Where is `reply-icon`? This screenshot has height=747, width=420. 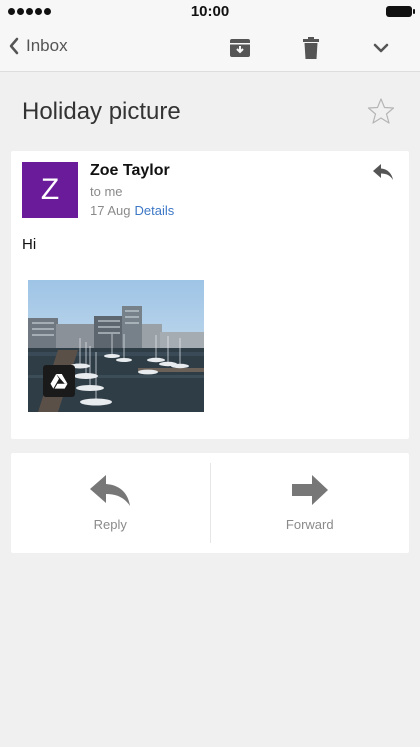 reply-icon is located at coordinates (383, 172).